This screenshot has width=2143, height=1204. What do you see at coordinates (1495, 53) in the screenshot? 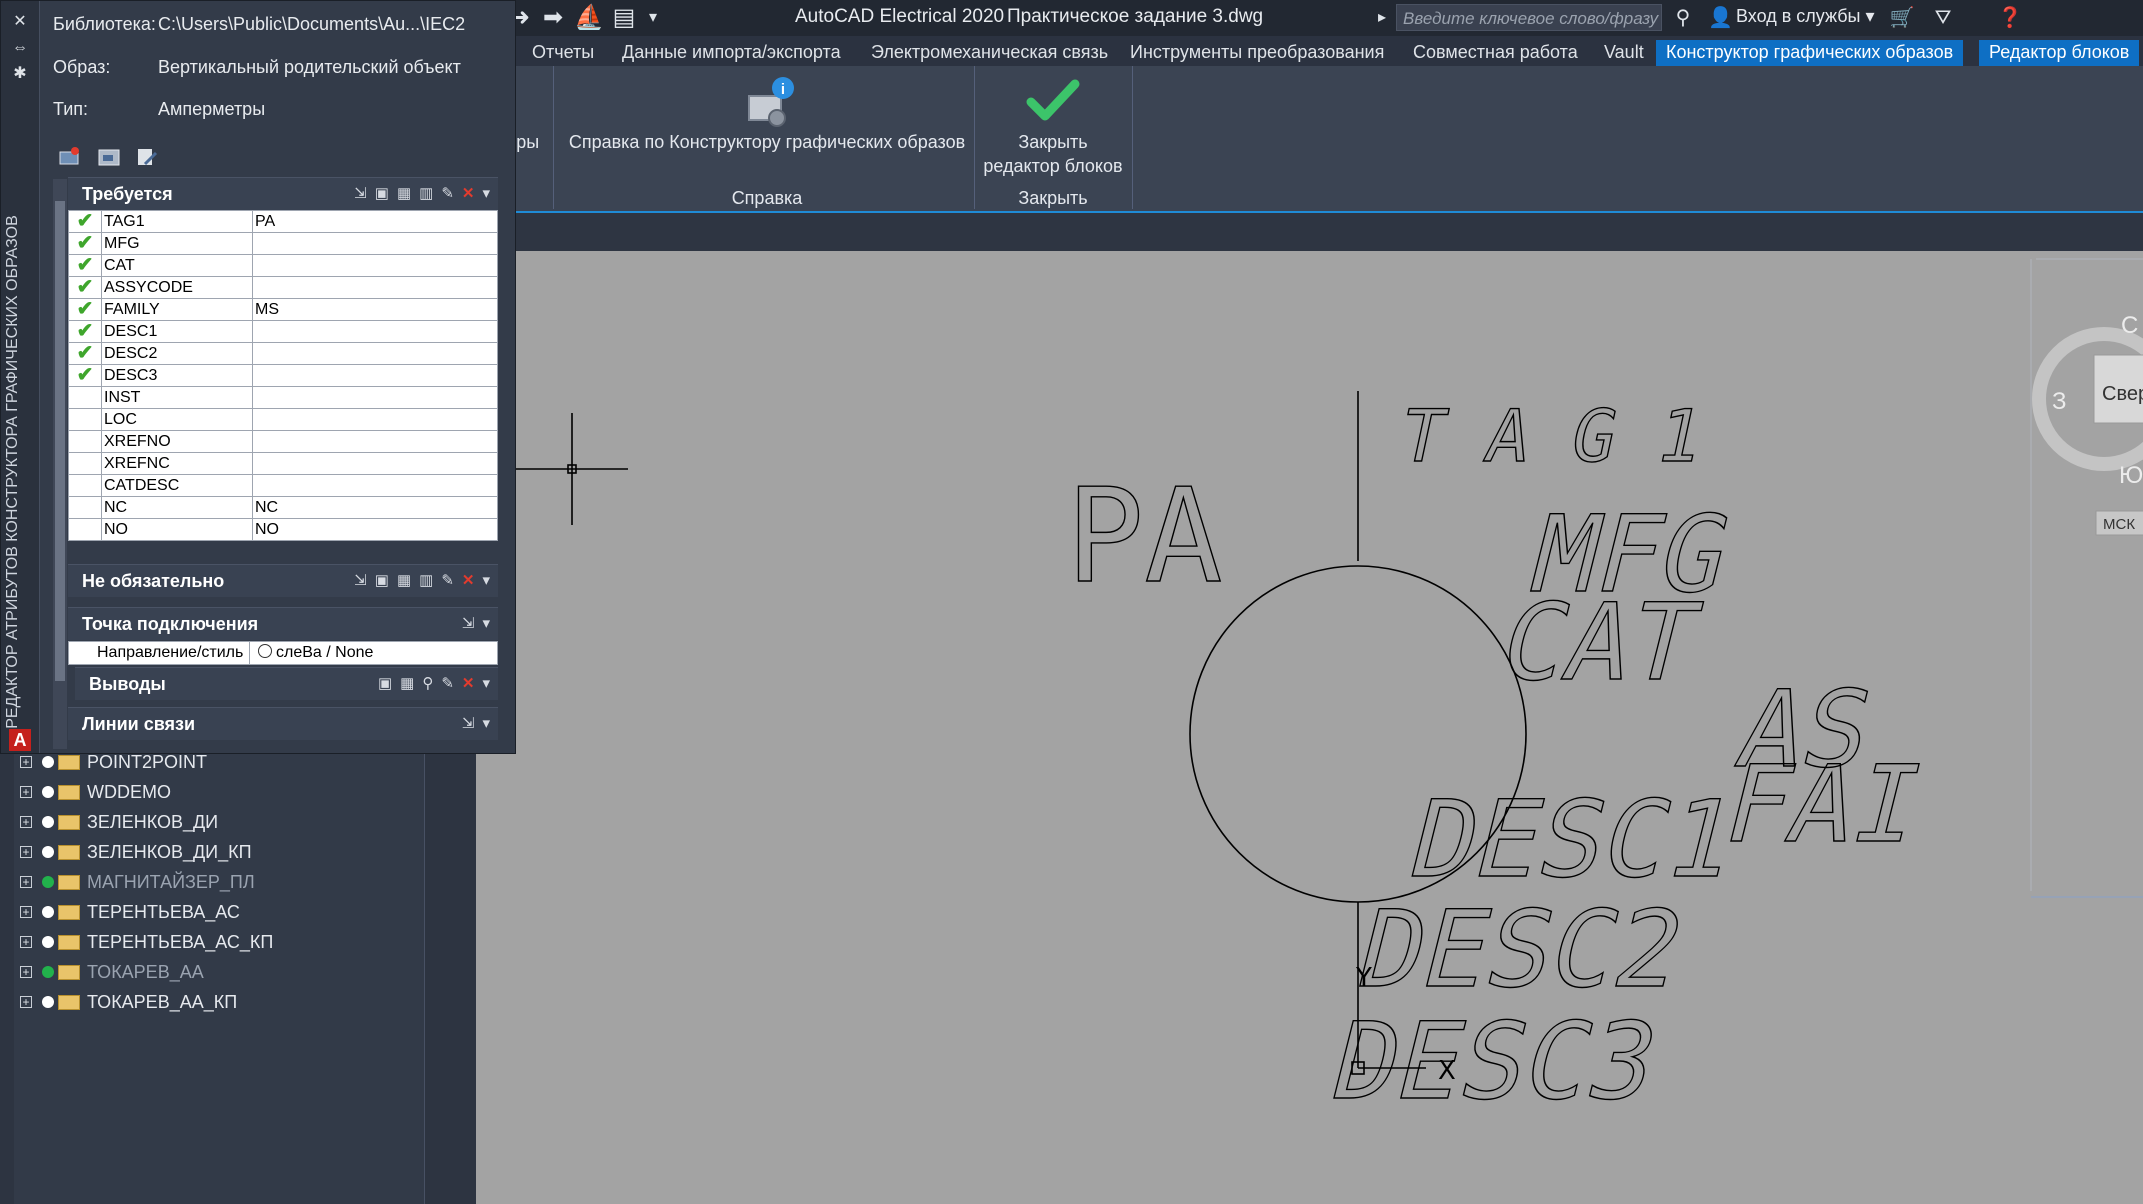
I see `tab-collaboration: Совместная работа` at bounding box center [1495, 53].